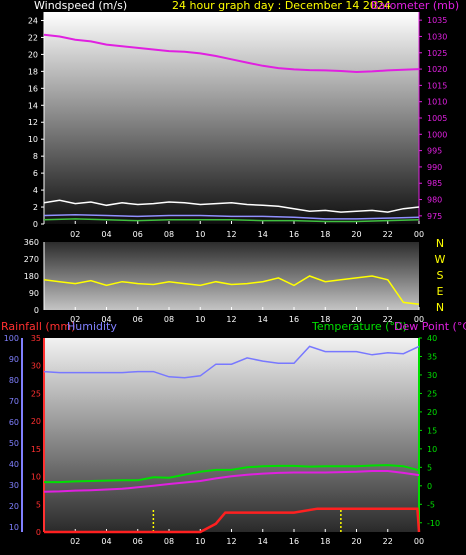 Image resolution: width=466 pixels, height=555 pixels. I want to click on temp-y-tick: 20, so click(432, 412).